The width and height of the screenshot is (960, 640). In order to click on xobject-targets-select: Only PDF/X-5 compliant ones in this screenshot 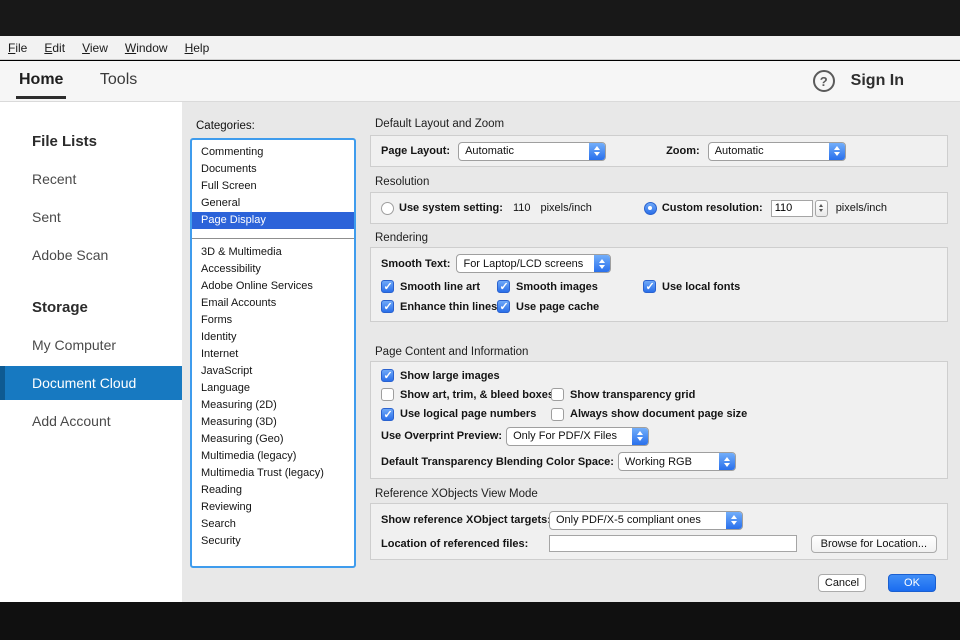, I will do `click(646, 520)`.